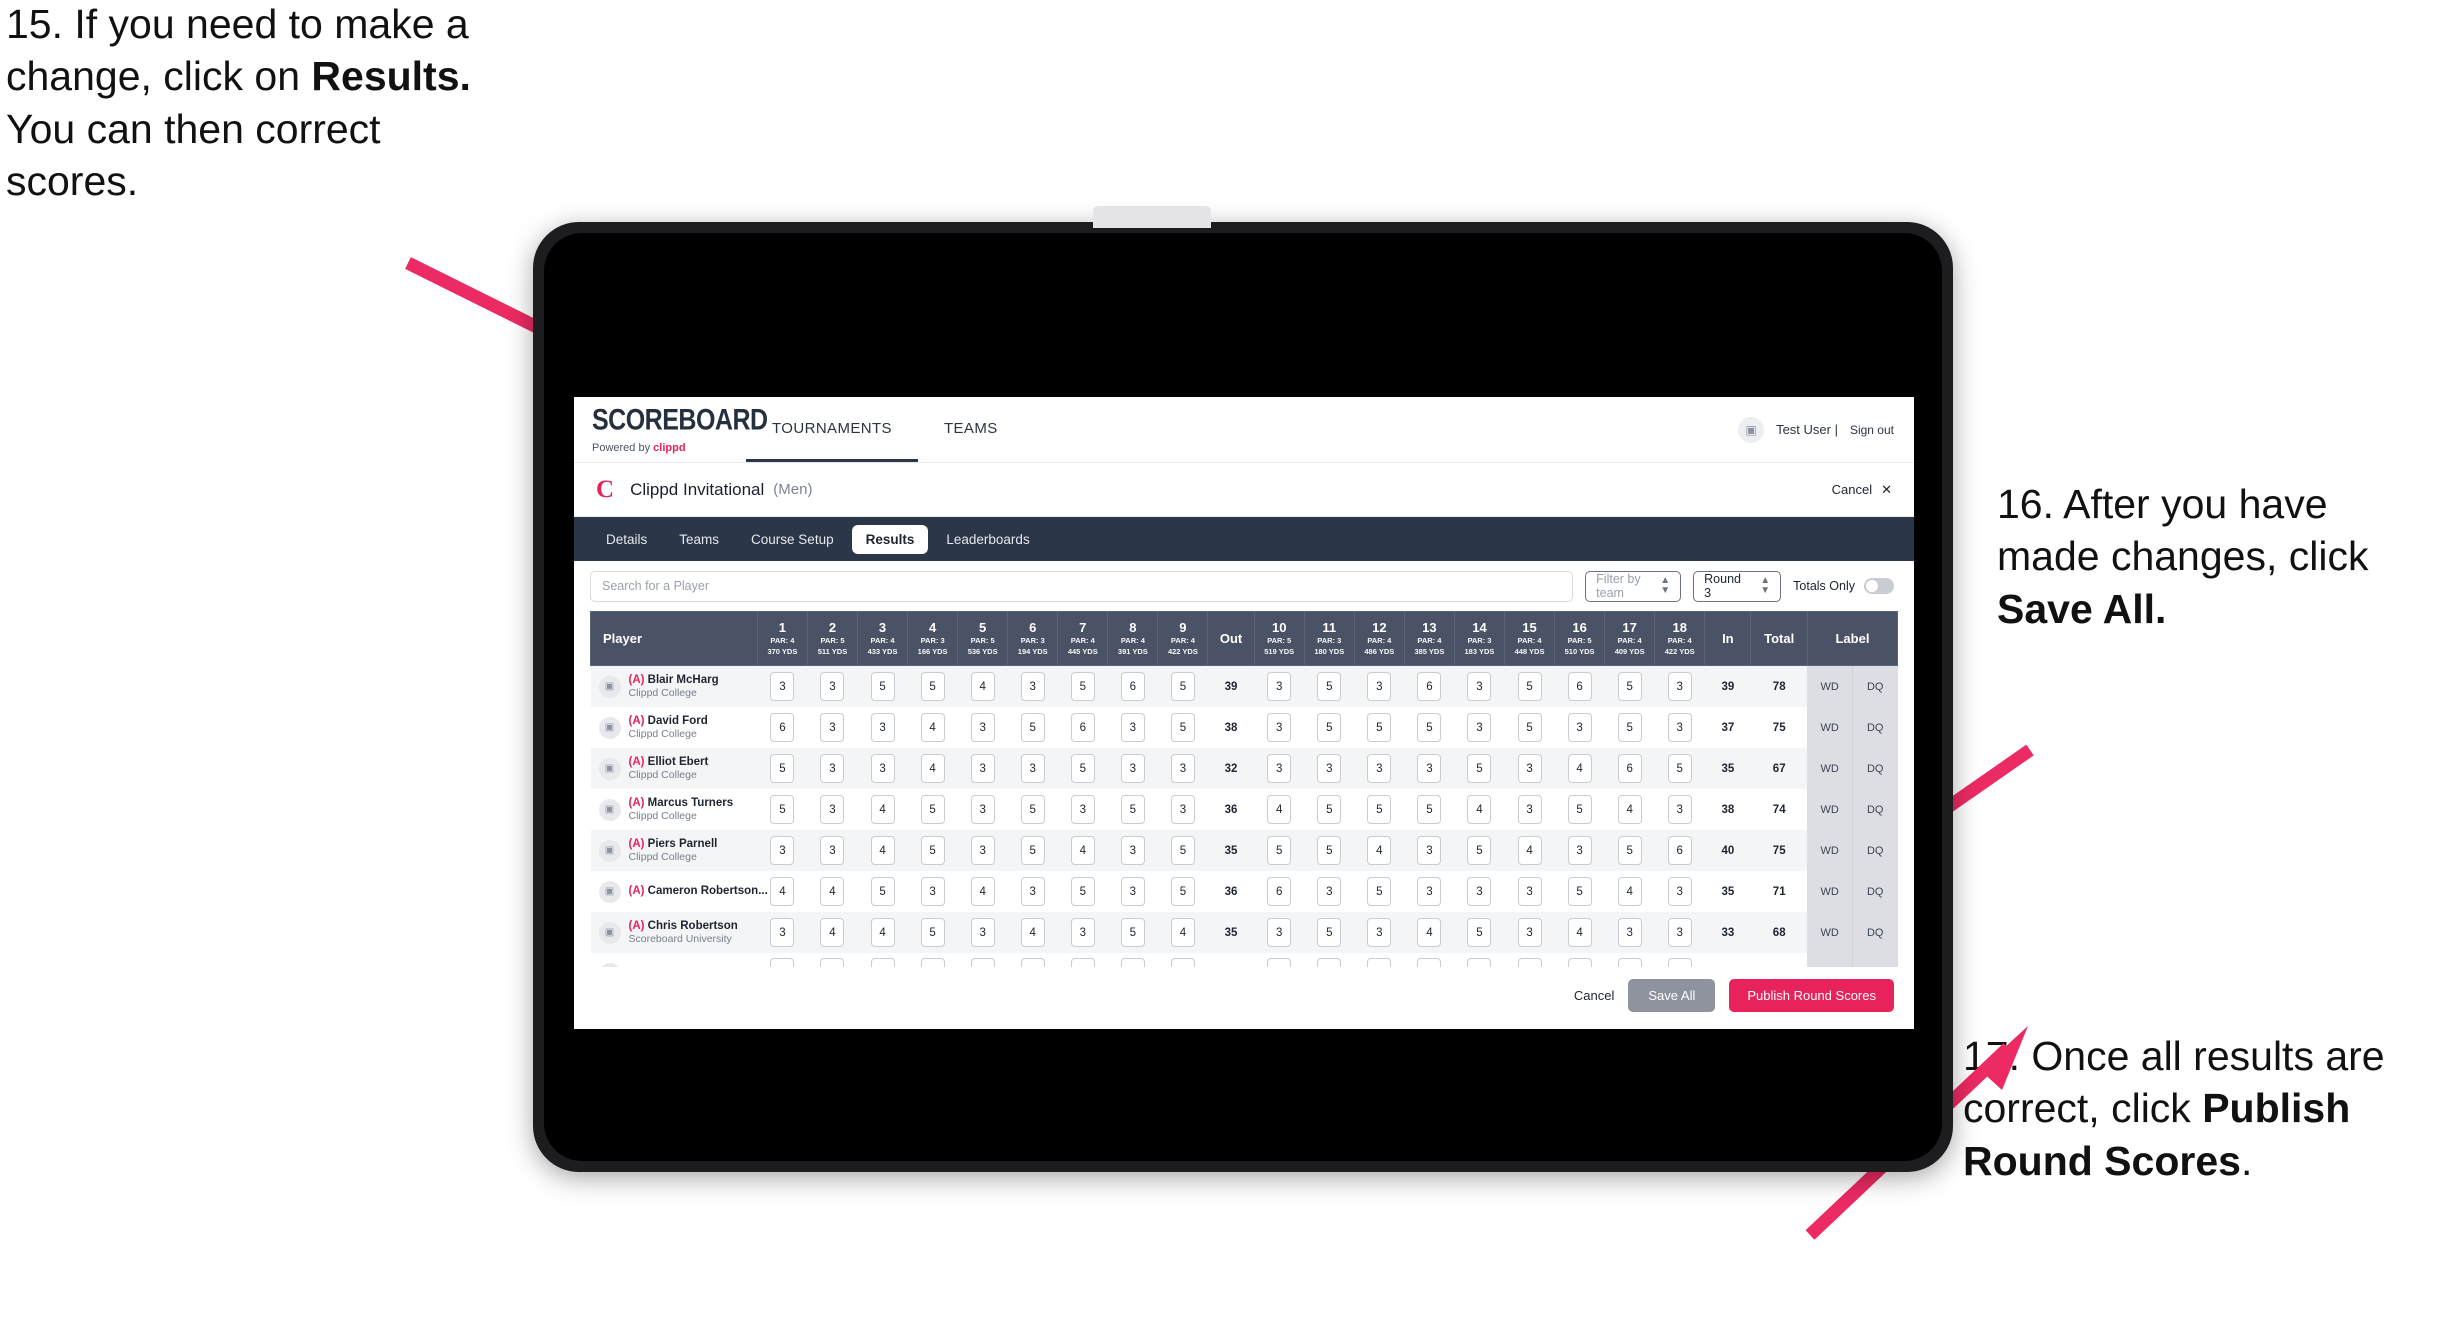  What do you see at coordinates (1580, 891) in the screenshot?
I see `score-cell-hole-16: 5` at bounding box center [1580, 891].